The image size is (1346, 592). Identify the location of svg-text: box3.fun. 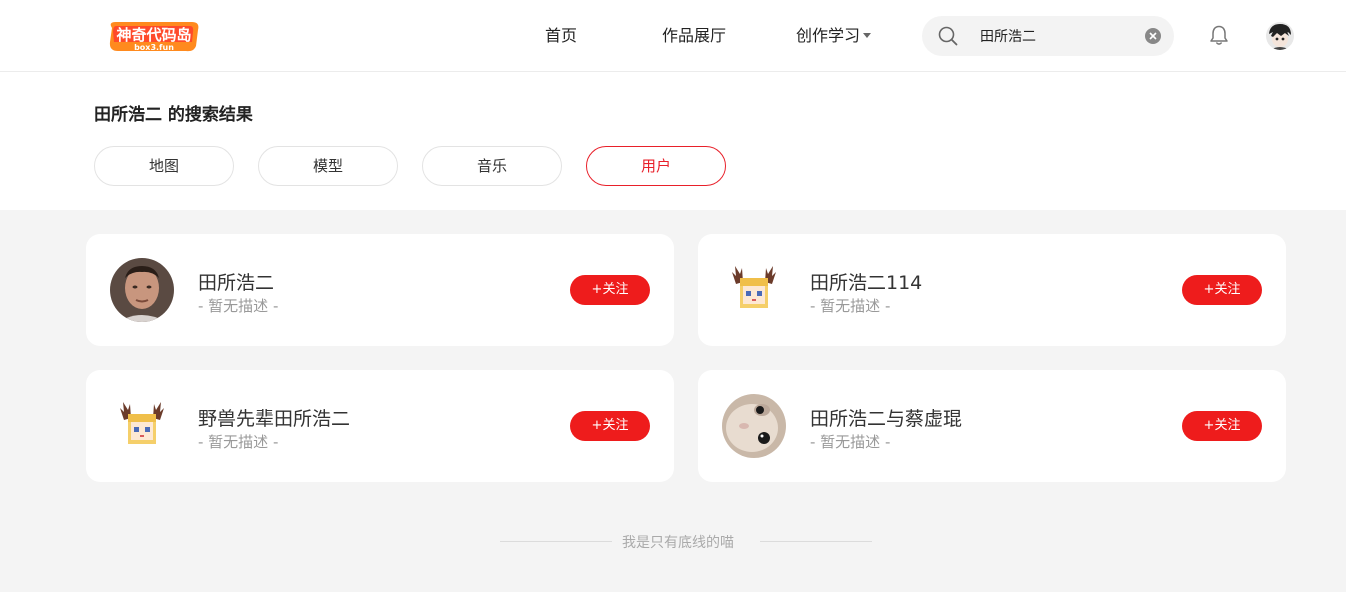
(154, 47).